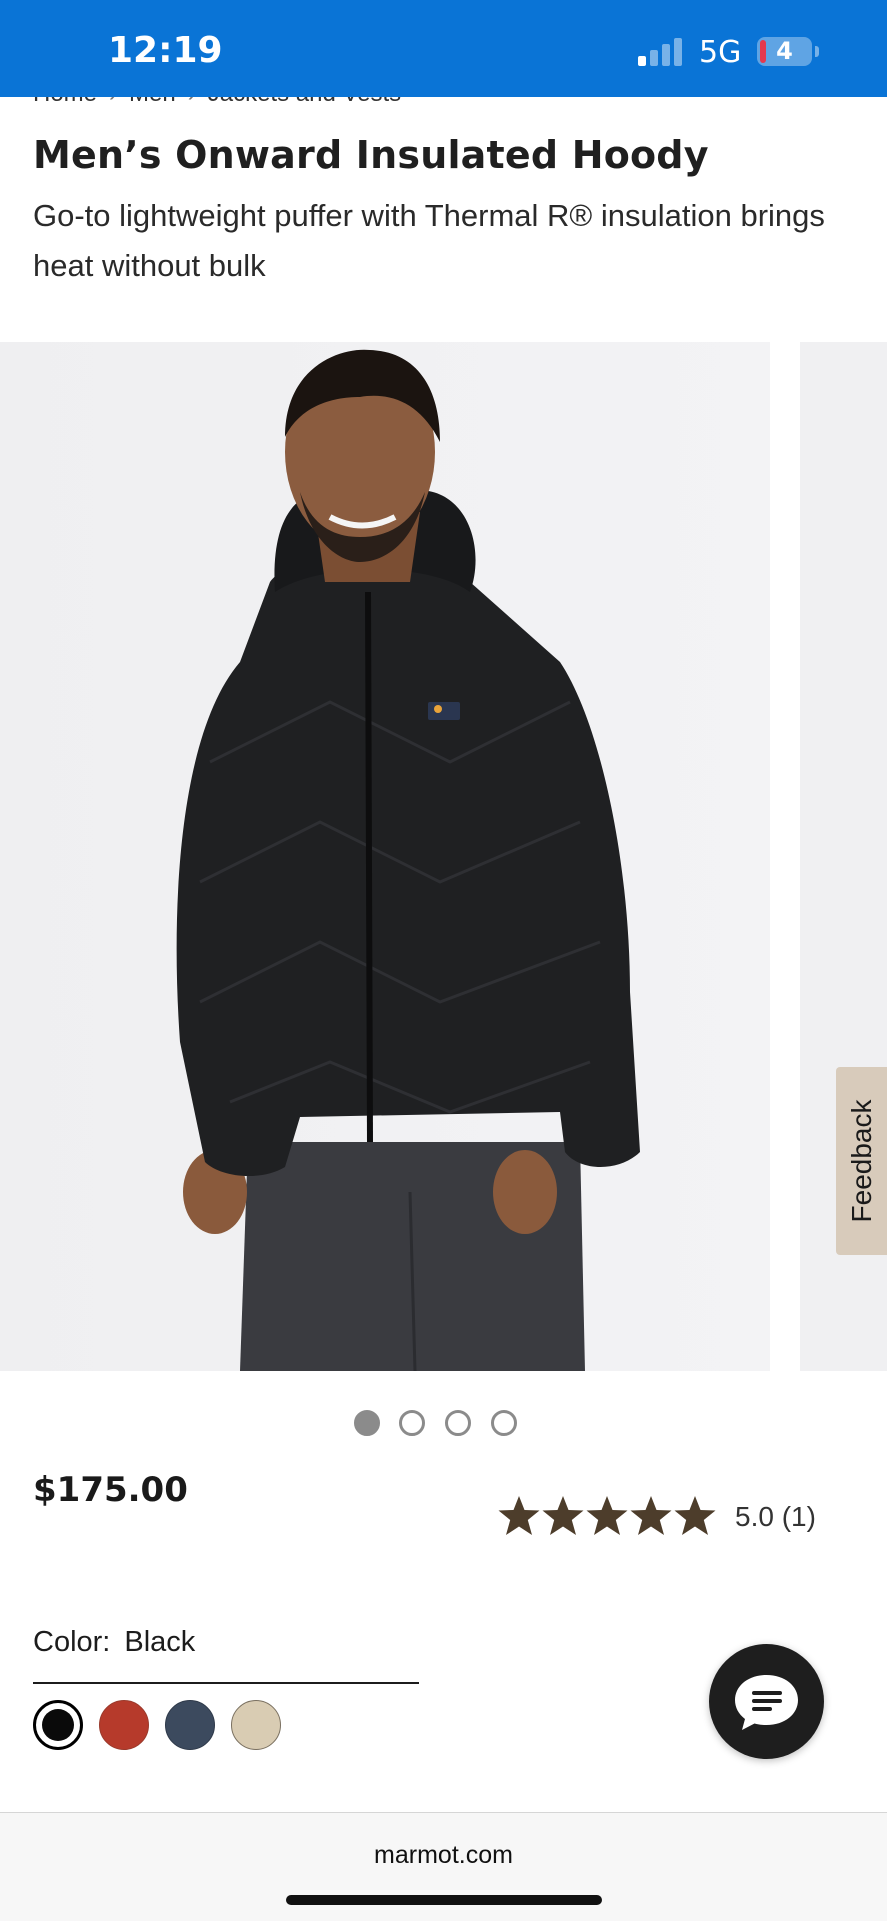 The width and height of the screenshot is (887, 1921). What do you see at coordinates (114, 1642) in the screenshot?
I see `color-selector-label: Color: Black` at bounding box center [114, 1642].